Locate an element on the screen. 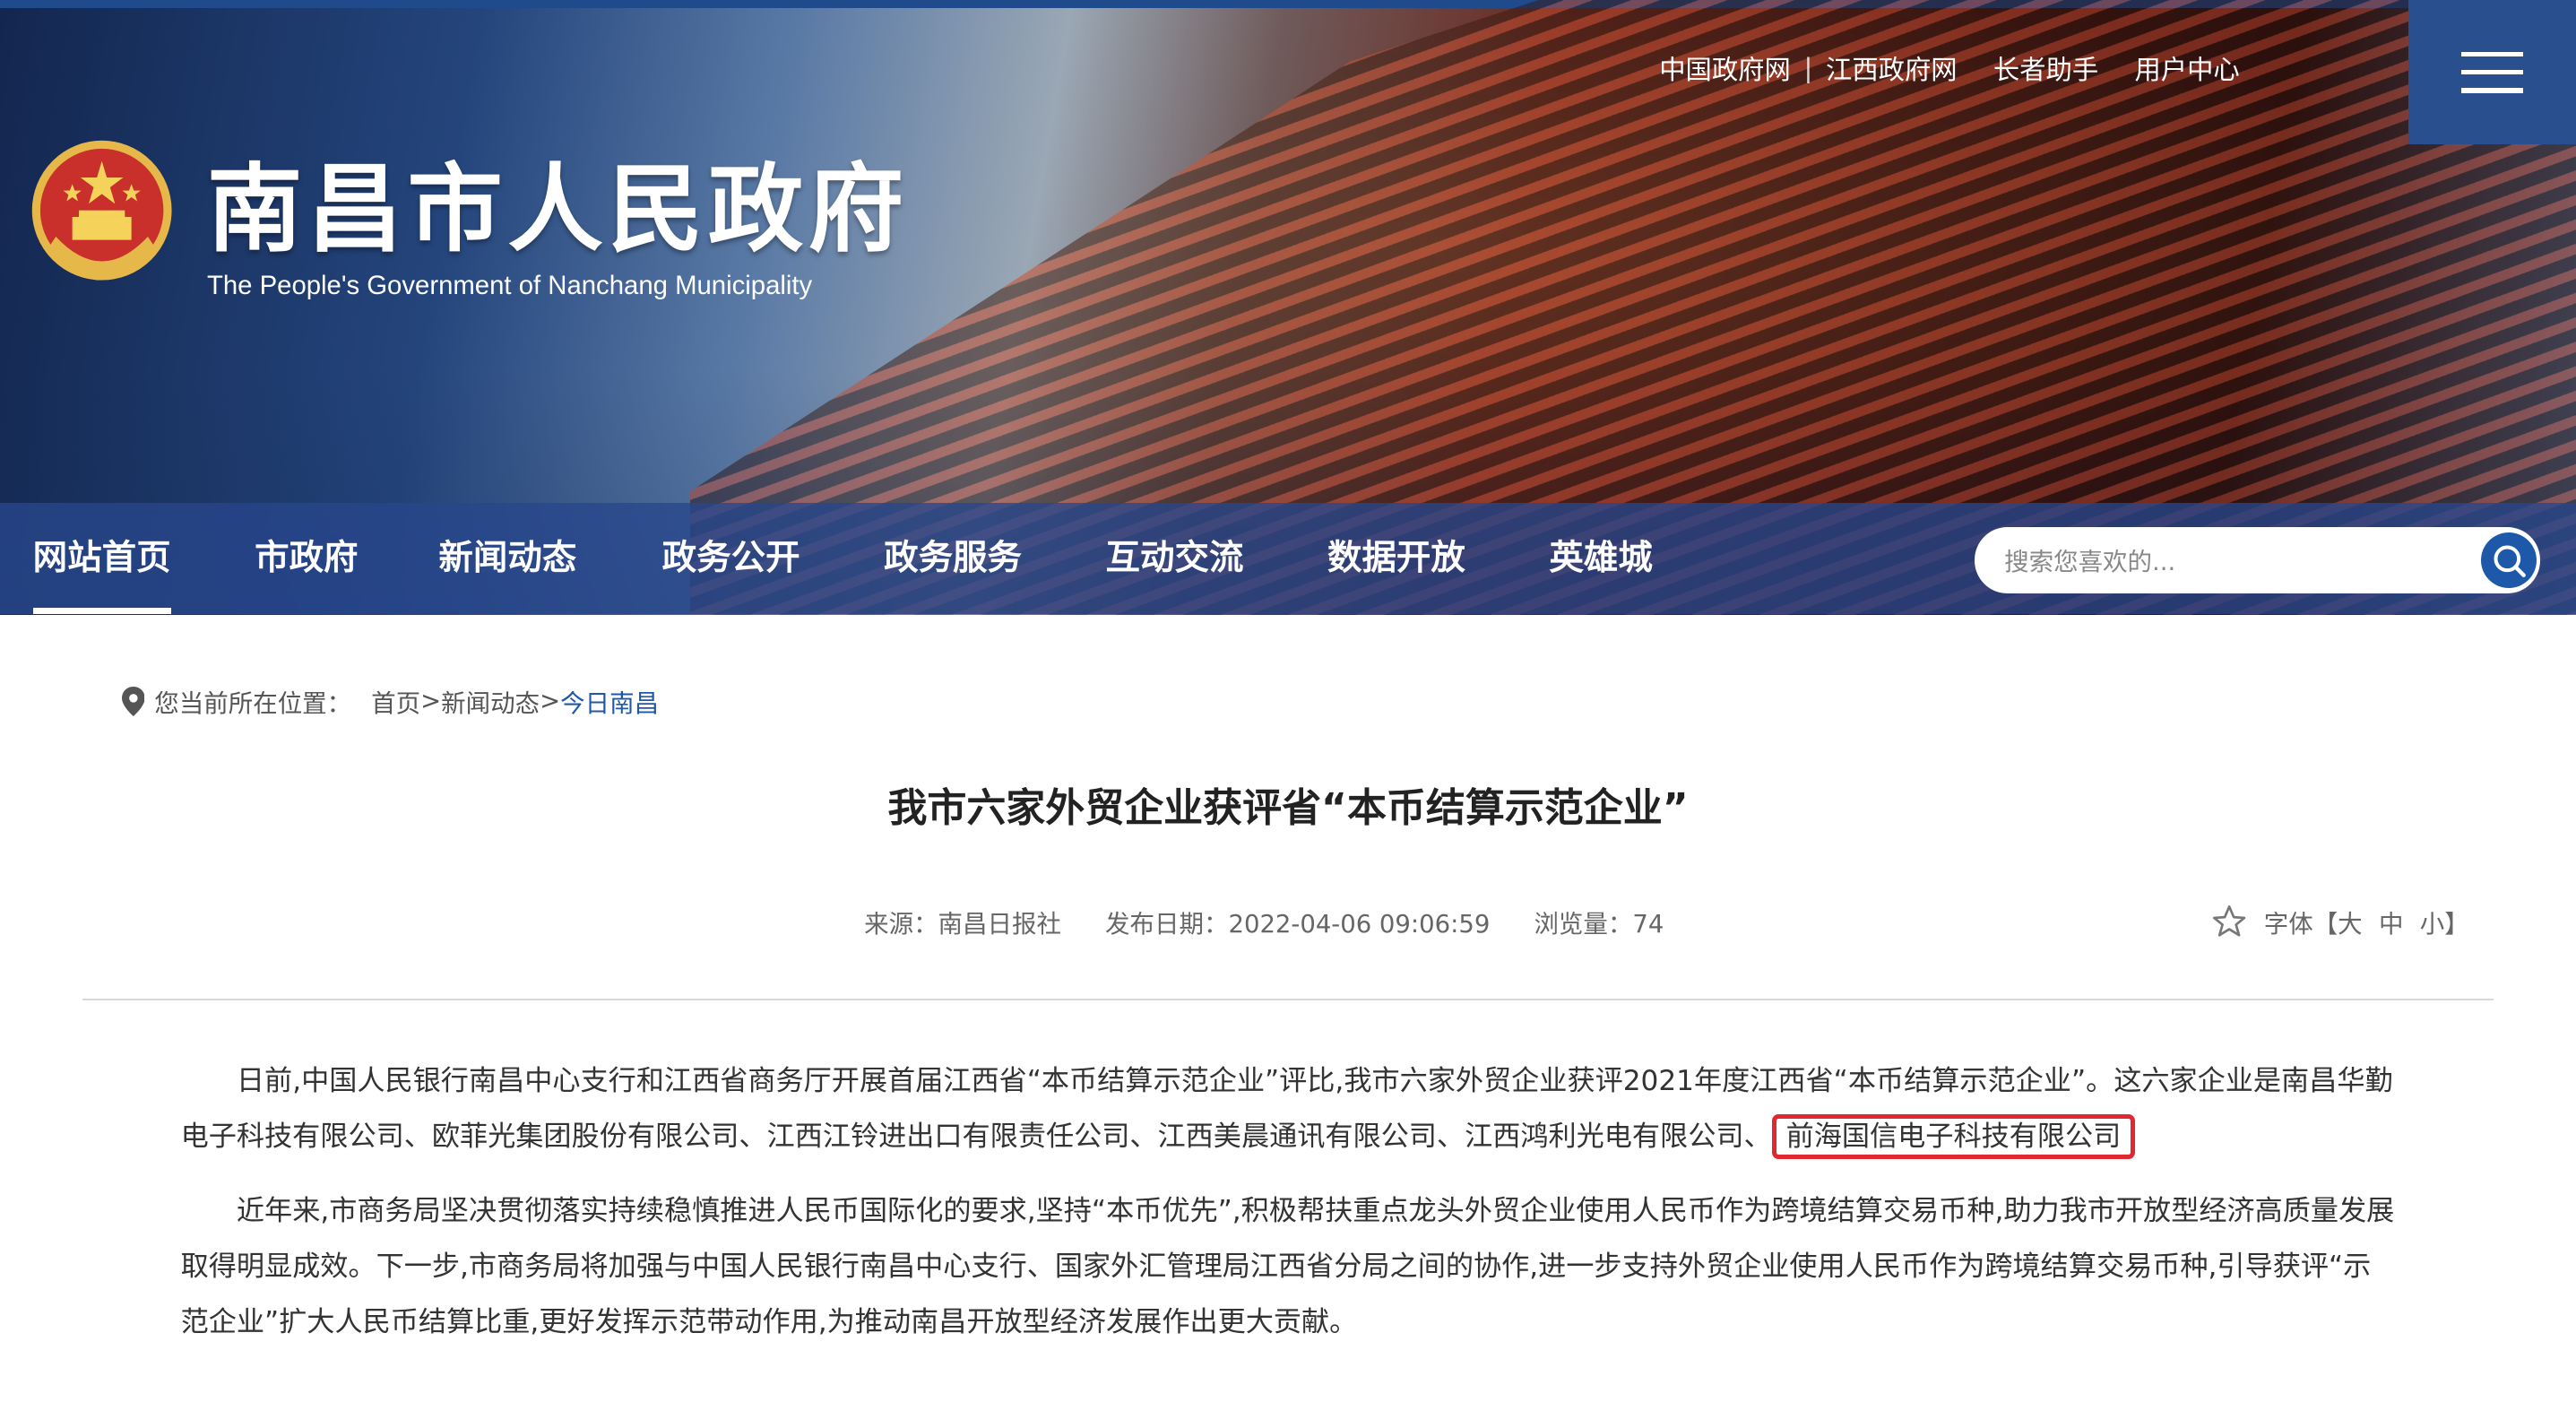  link-user-center: 用户中心 is located at coordinates (2186, 68).